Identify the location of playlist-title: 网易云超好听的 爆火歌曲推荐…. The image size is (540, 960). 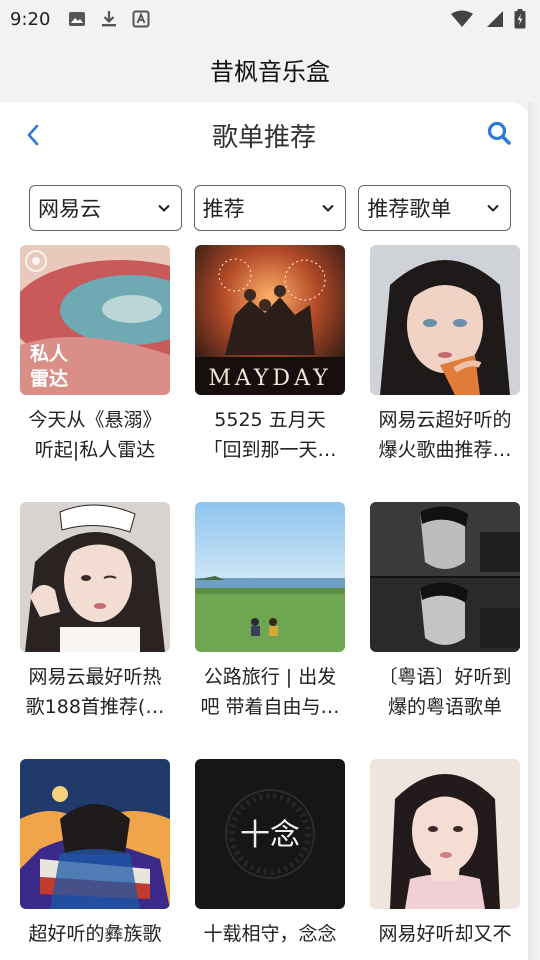
(445, 435).